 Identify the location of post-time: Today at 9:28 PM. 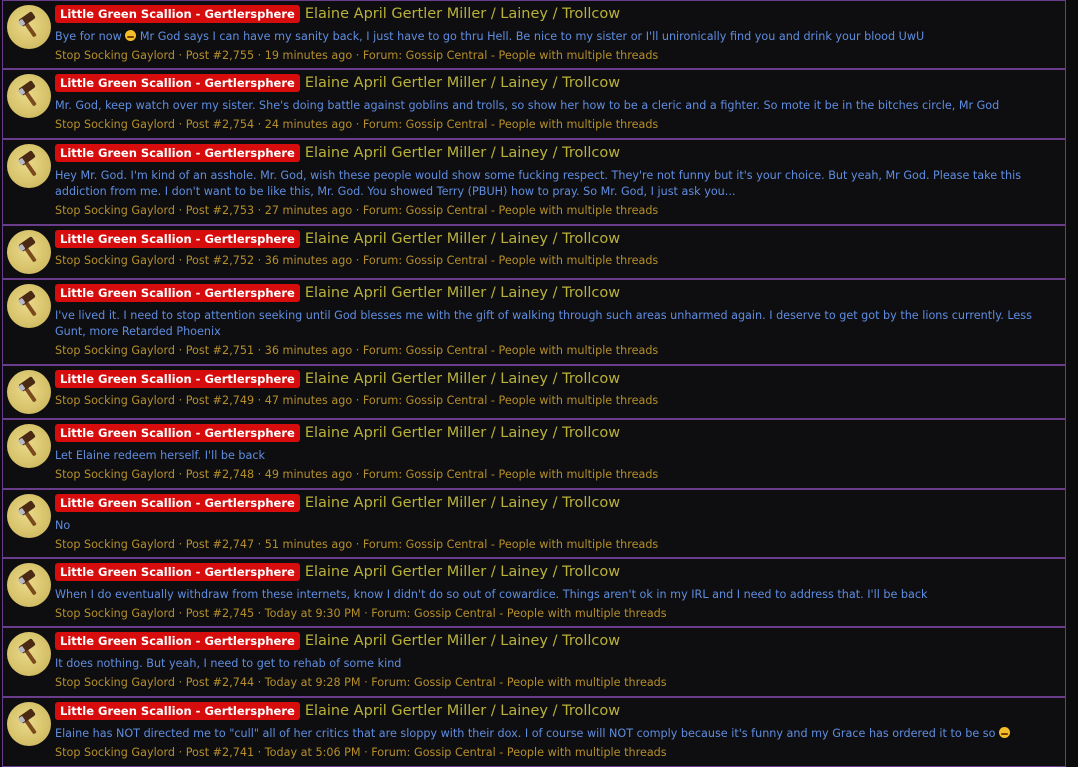
(312, 682).